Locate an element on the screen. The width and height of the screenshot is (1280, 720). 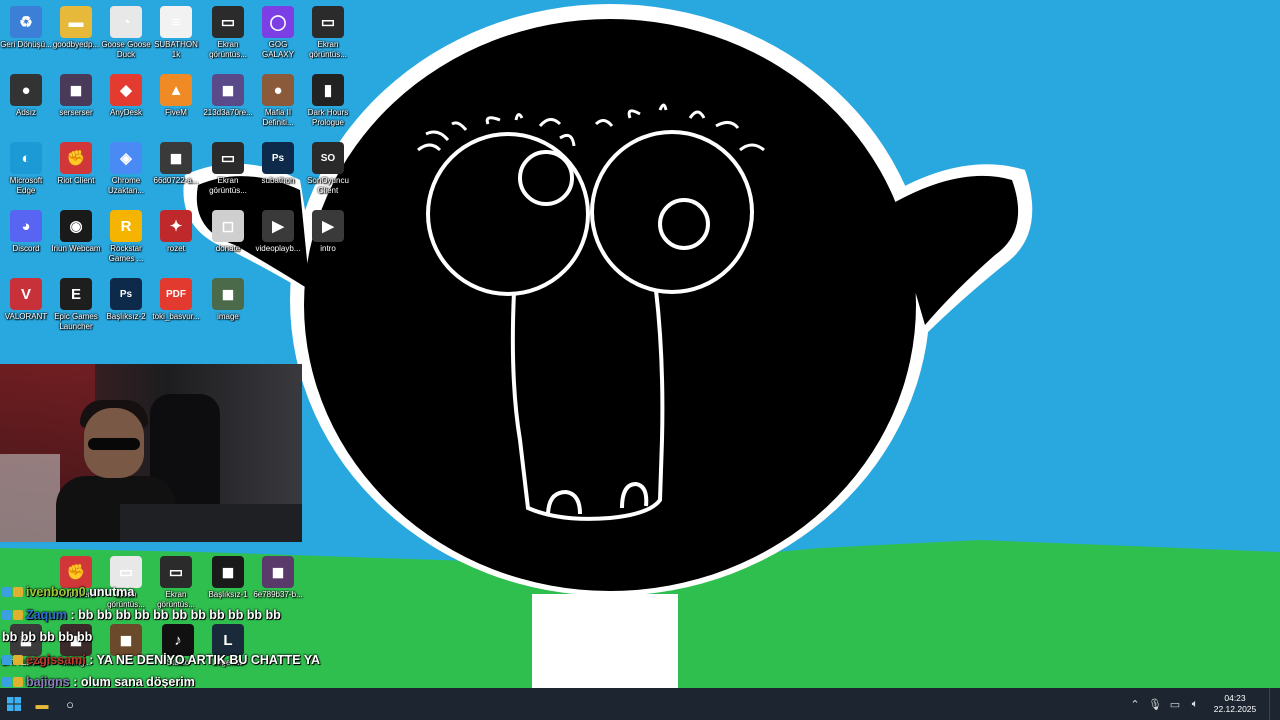
search-button: ○ is located at coordinates (70, 704).